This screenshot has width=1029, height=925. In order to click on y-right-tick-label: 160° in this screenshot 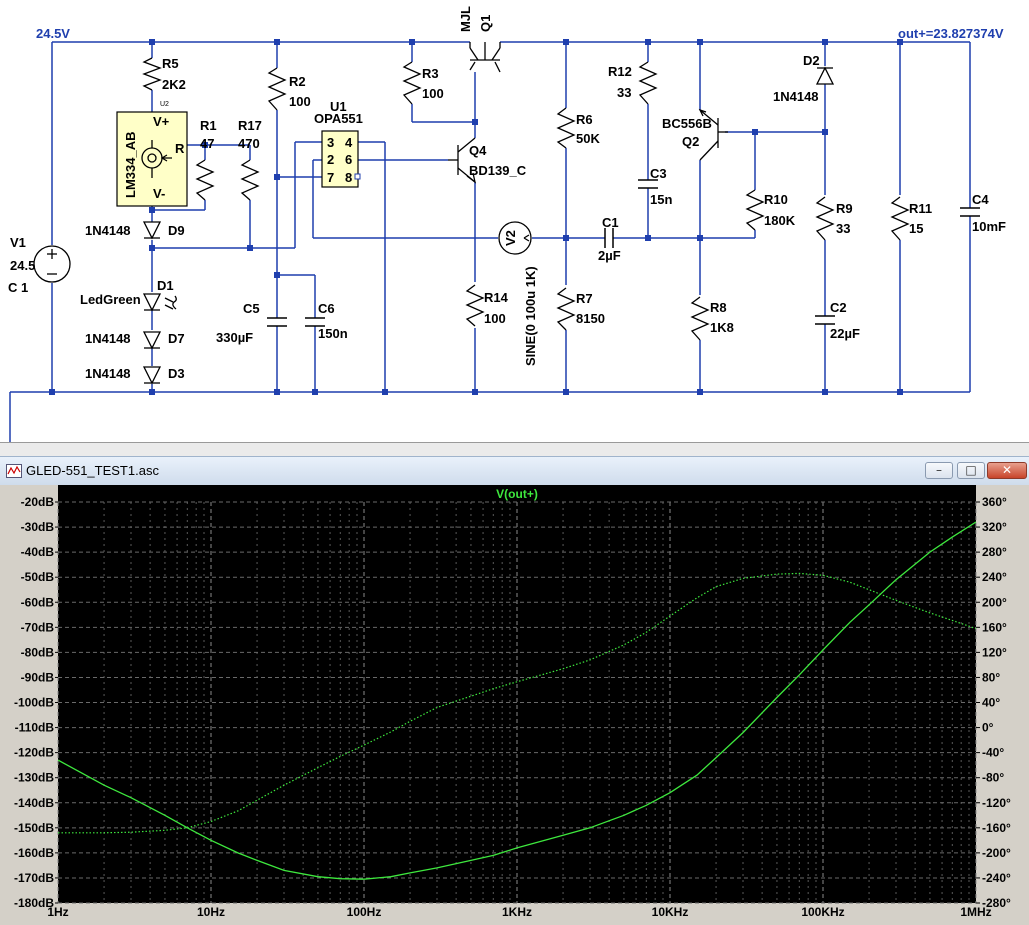, I will do `click(994, 627)`.